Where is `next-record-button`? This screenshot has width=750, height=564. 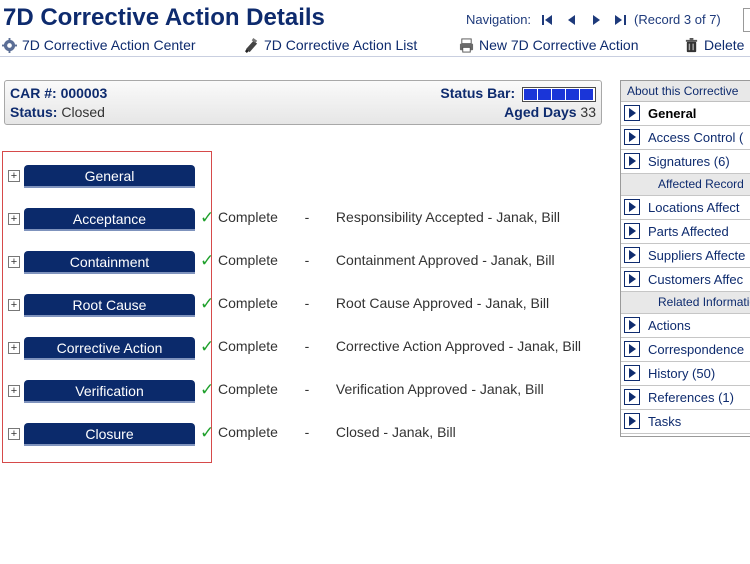
next-record-button is located at coordinates (596, 20).